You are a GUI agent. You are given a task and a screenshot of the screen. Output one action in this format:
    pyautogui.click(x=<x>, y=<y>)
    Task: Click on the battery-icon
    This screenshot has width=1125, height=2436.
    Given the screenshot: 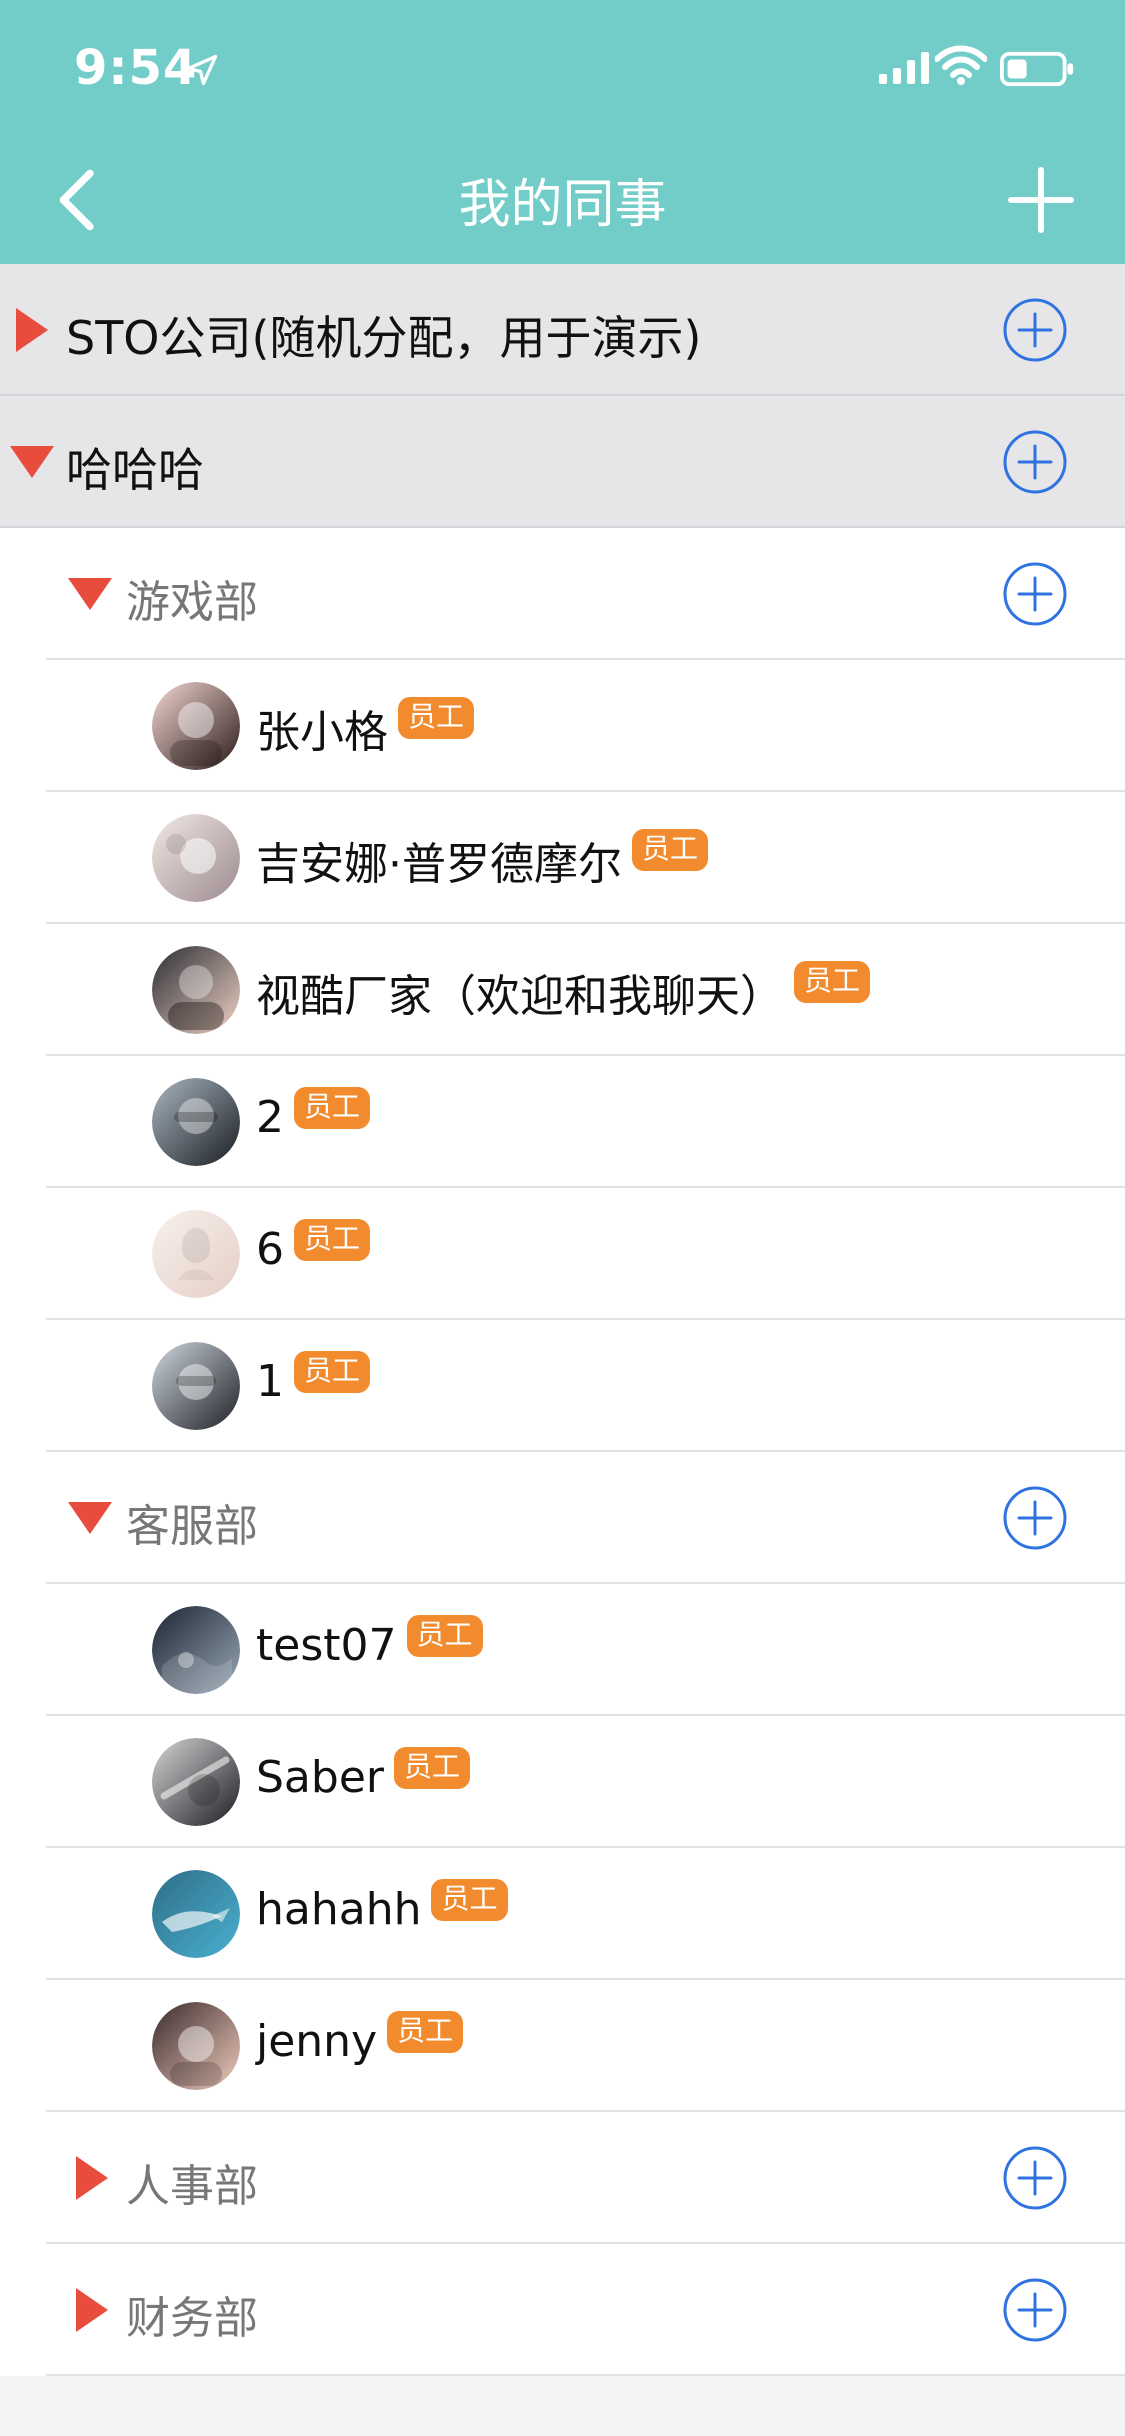 What is the action you would take?
    pyautogui.click(x=1037, y=69)
    